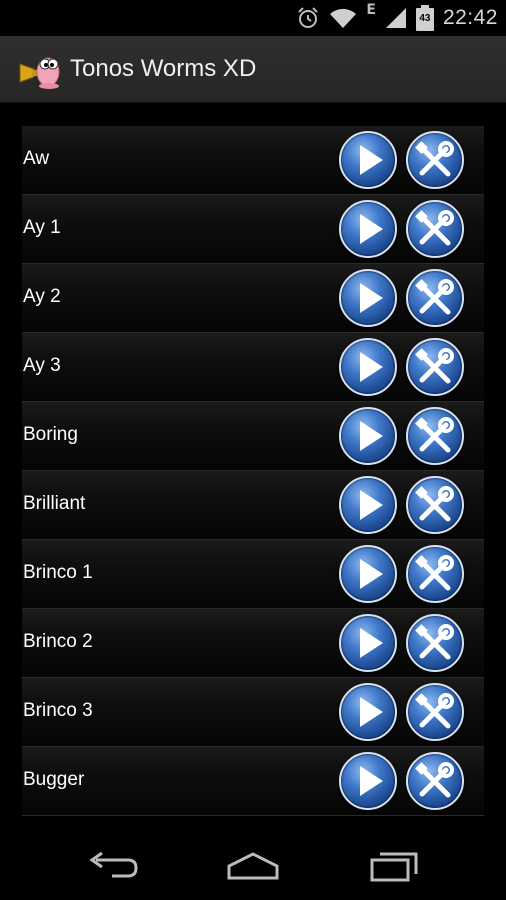 The image size is (506, 900). What do you see at coordinates (253, 781) in the screenshot?
I see `list-item: Bugger` at bounding box center [253, 781].